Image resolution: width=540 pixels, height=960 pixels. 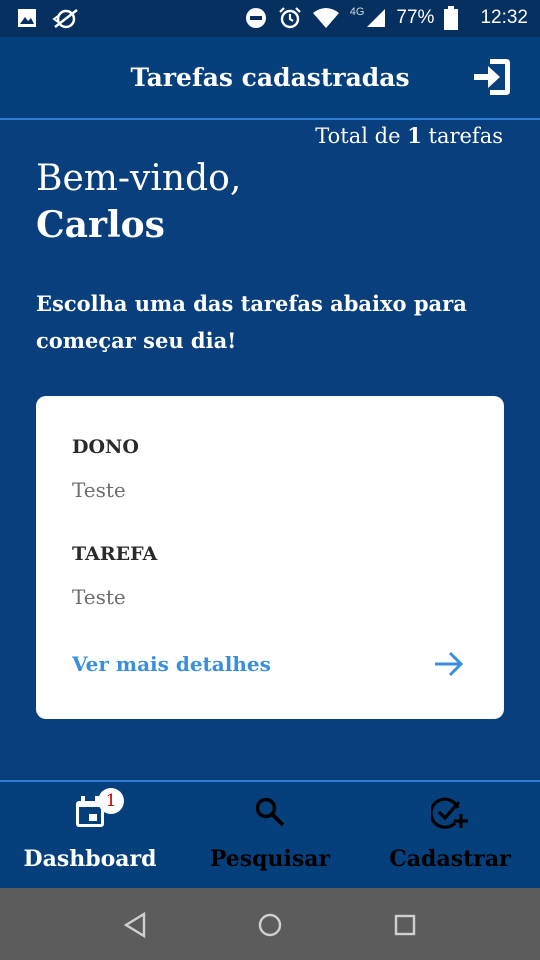 What do you see at coordinates (115, 554) in the screenshot?
I see `task-label: TAREFA` at bounding box center [115, 554].